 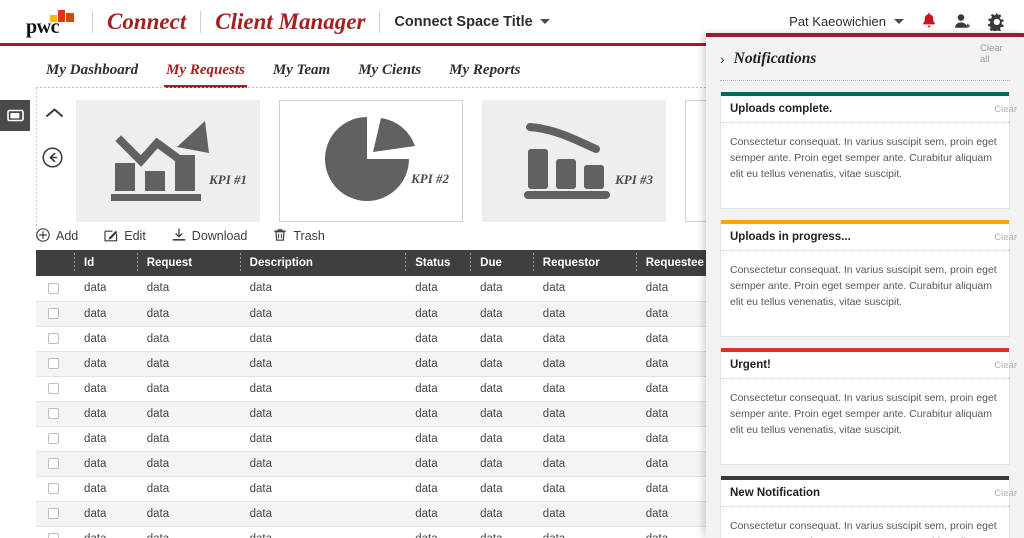 What do you see at coordinates (472, 22) in the screenshot?
I see `space-title-dropdown: Connect Space Title` at bounding box center [472, 22].